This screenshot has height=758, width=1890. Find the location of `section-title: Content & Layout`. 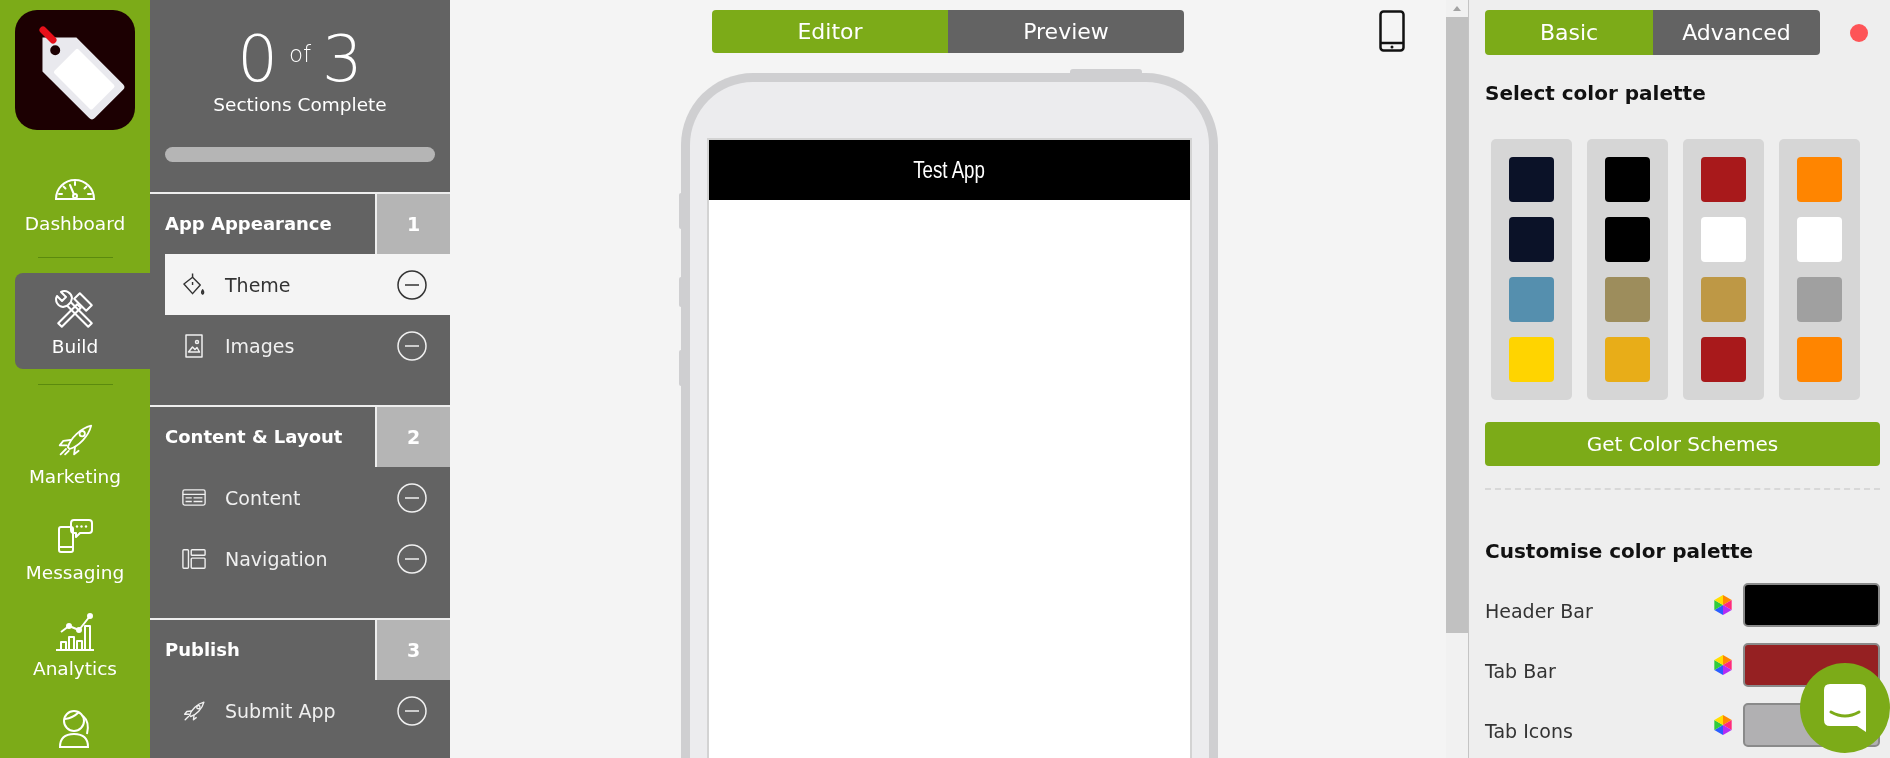

section-title: Content & Layout is located at coordinates (254, 437).